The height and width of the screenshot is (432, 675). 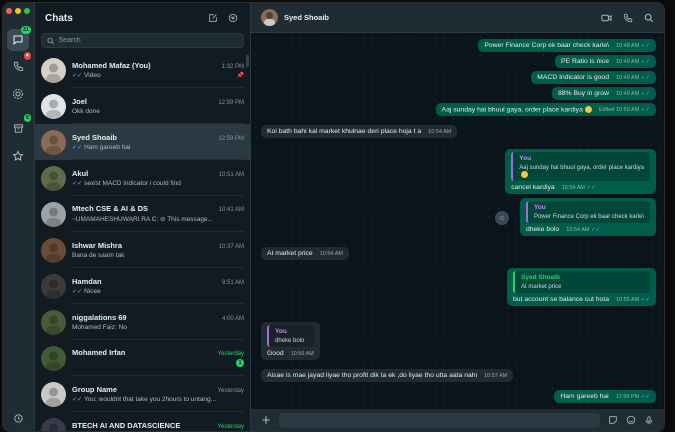 I want to click on nav-rail: 31 ♥ 6, so click(x=19, y=217).